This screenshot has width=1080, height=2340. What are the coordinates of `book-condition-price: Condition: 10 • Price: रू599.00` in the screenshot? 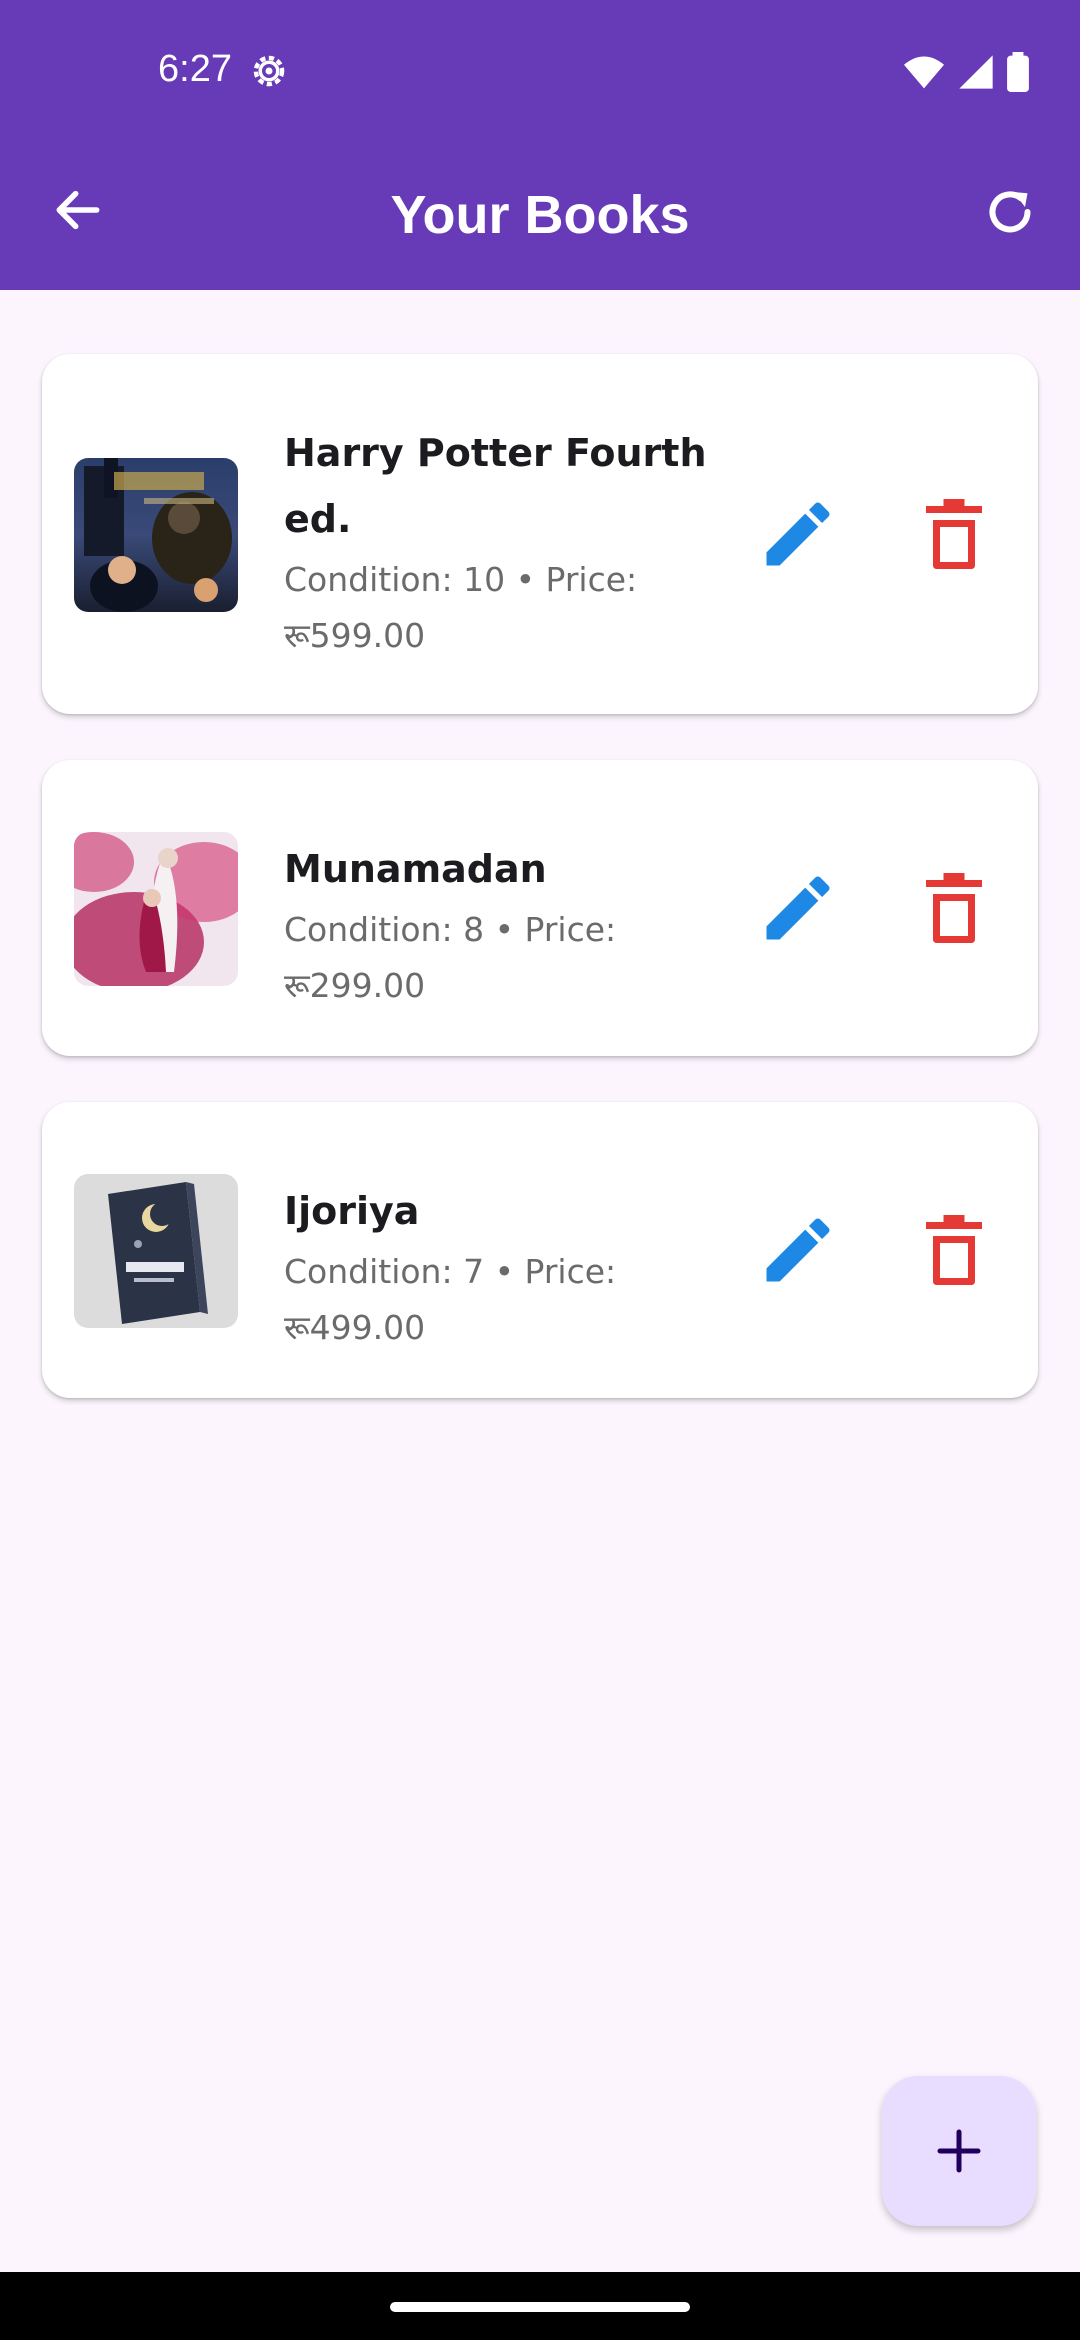 It's located at (461, 607).